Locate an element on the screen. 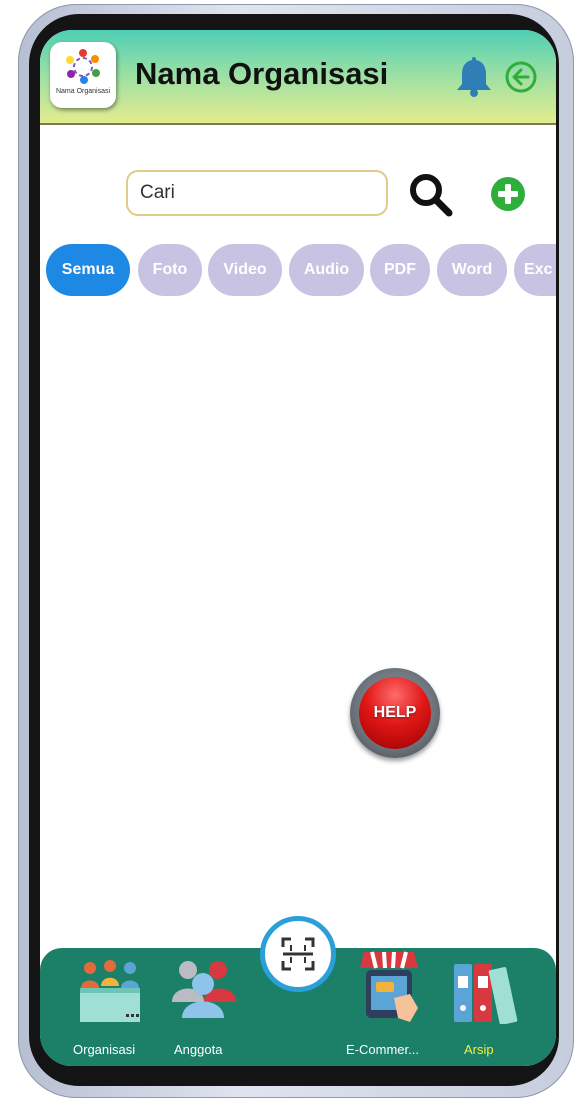 This screenshot has width=579, height=1101. nav-label-arsip: Arsip is located at coordinates (479, 1049).